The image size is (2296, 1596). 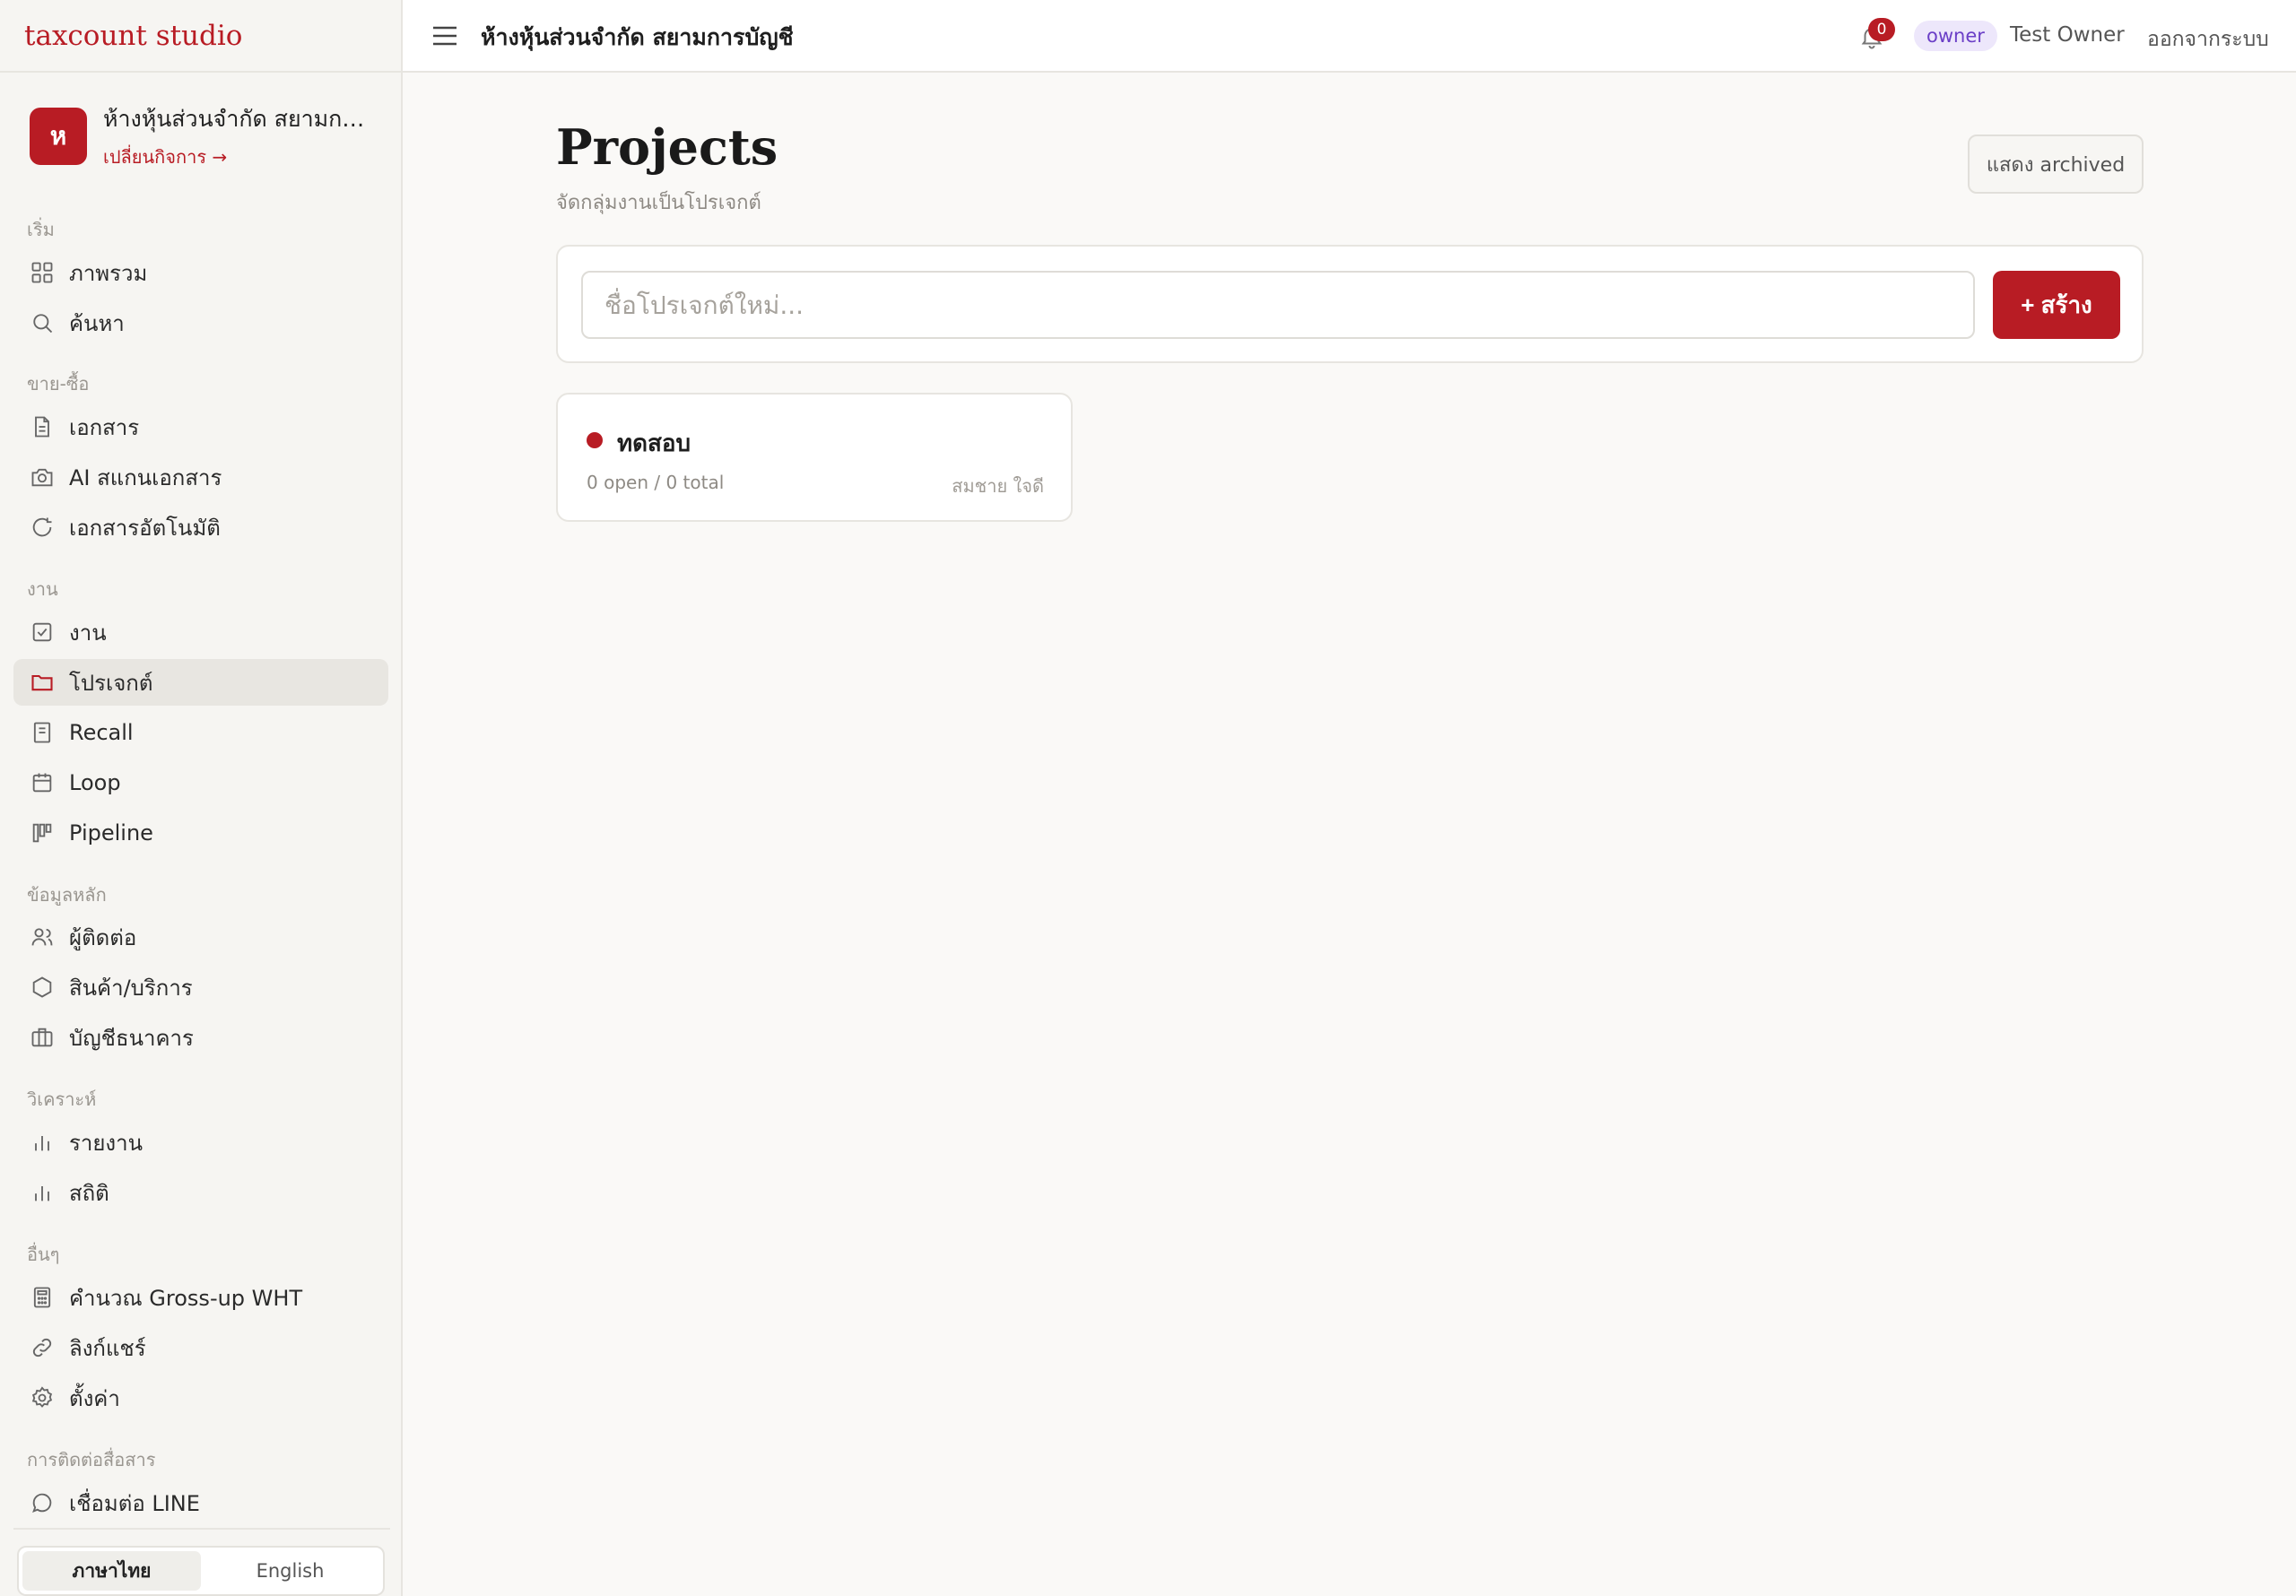 I want to click on sidebar-item-label: ค้นหา, so click(x=97, y=323).